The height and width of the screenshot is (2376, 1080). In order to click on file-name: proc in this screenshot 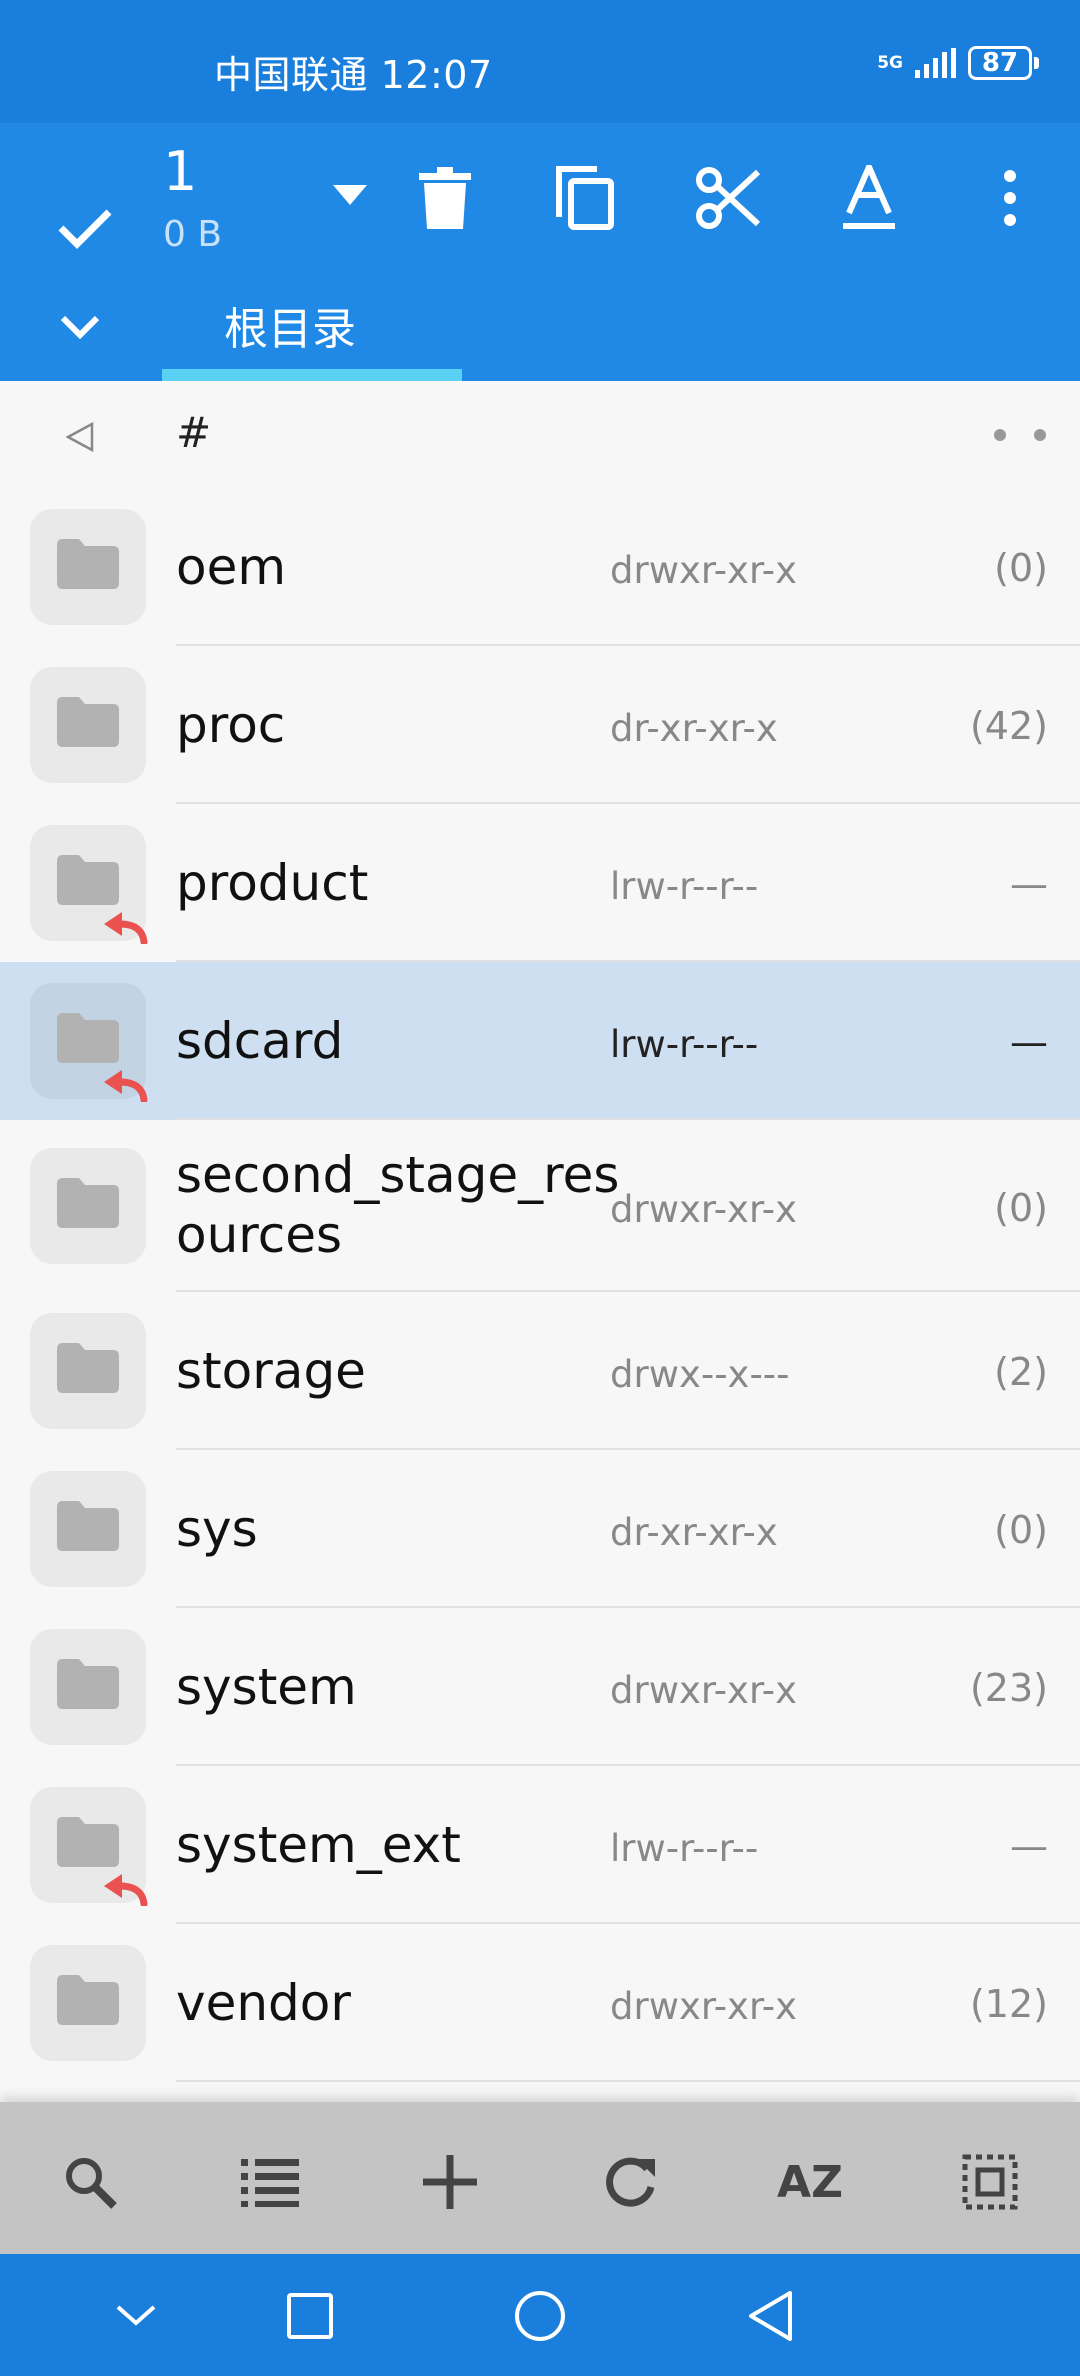, I will do `click(231, 725)`.